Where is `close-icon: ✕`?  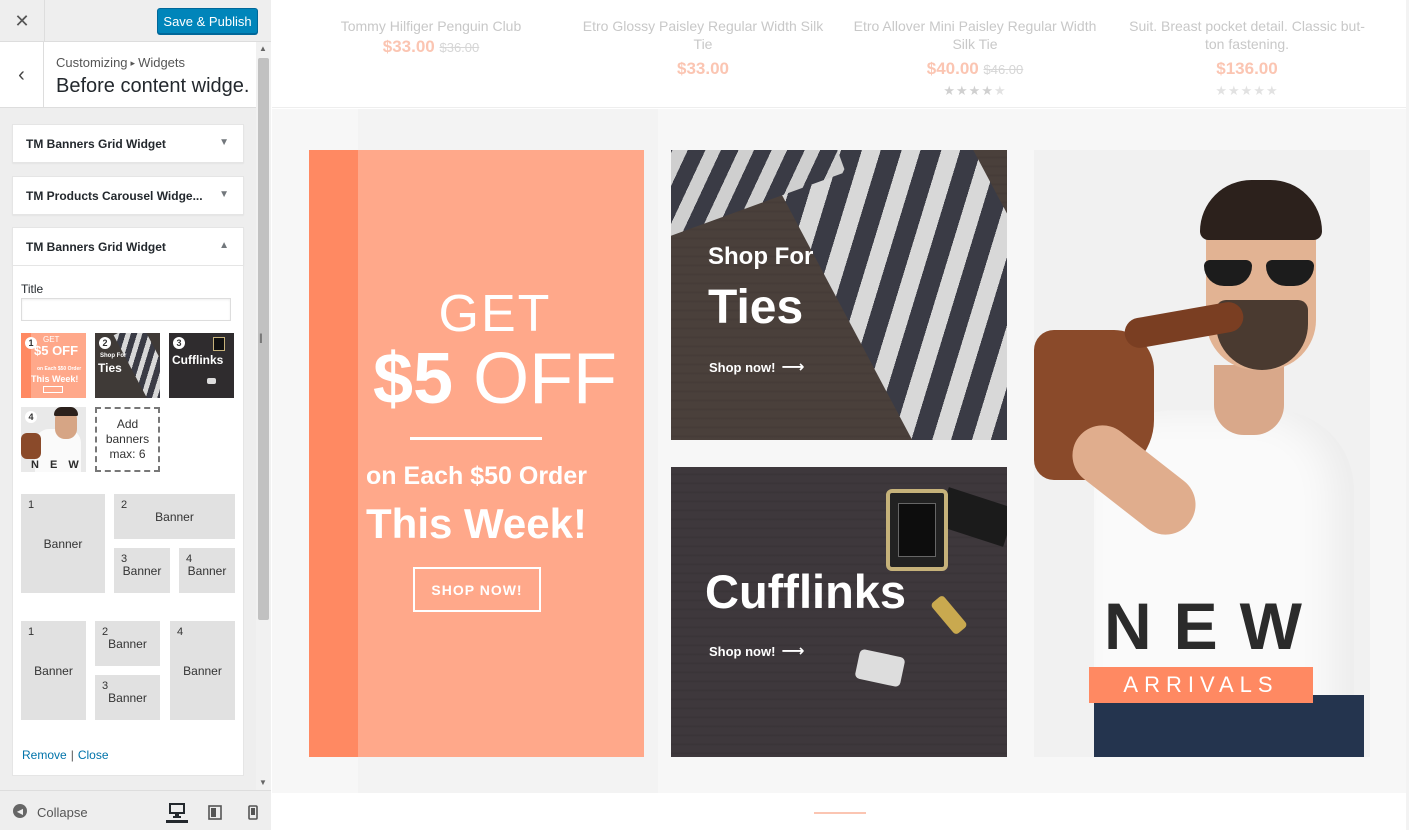
close-icon: ✕ is located at coordinates (22, 20).